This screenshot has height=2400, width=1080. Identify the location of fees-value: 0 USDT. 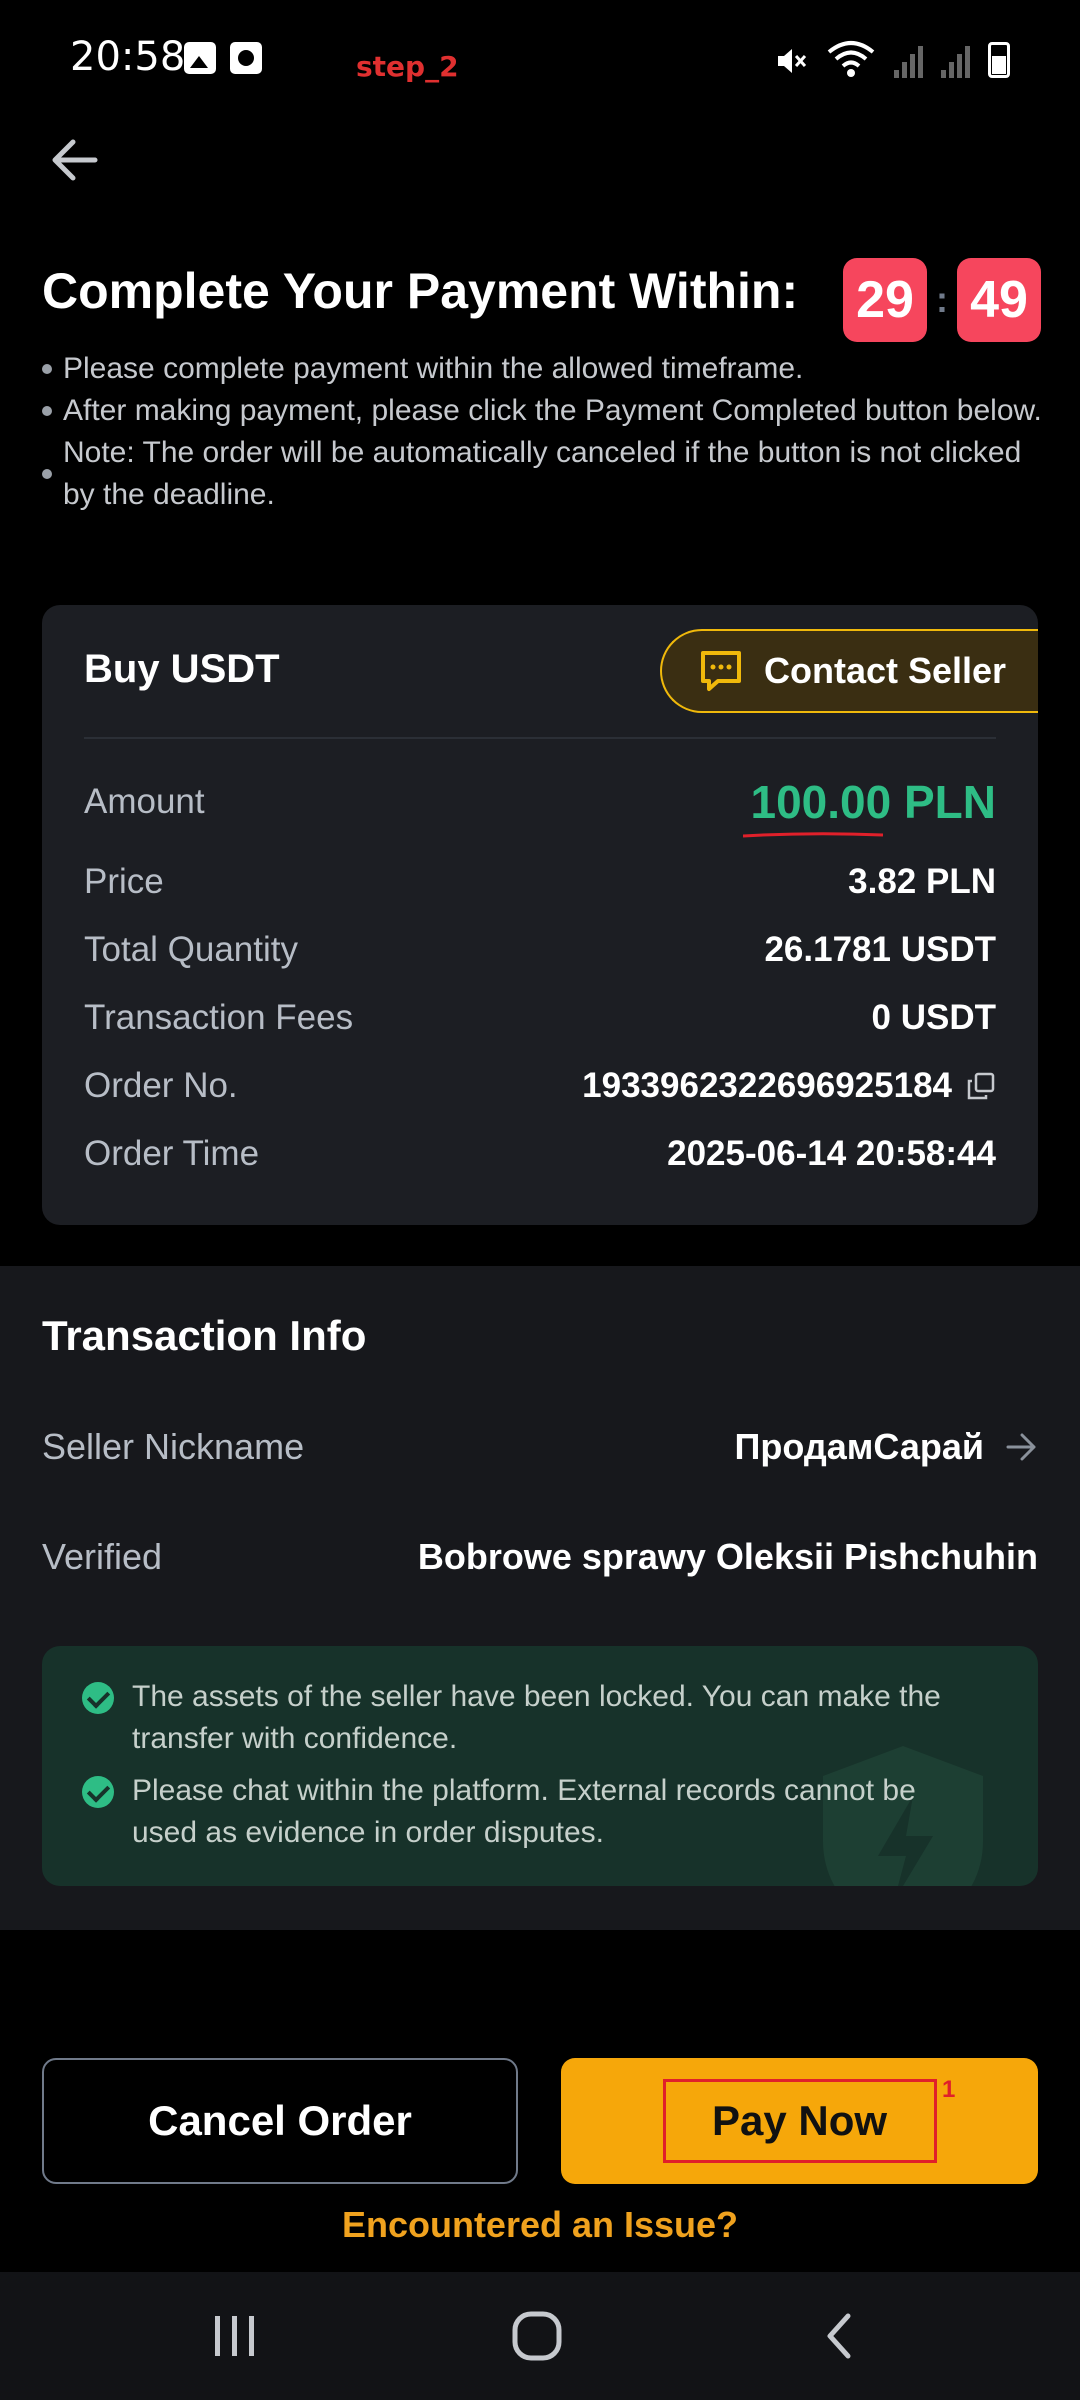
(933, 1017).